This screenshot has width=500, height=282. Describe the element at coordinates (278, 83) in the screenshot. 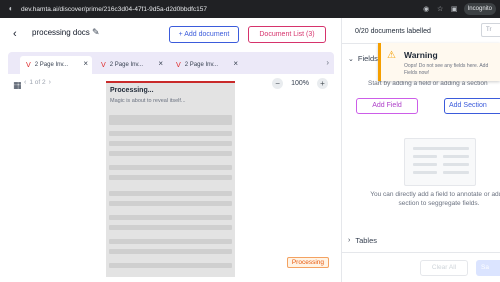

I see `zoom-out-button: −` at that location.